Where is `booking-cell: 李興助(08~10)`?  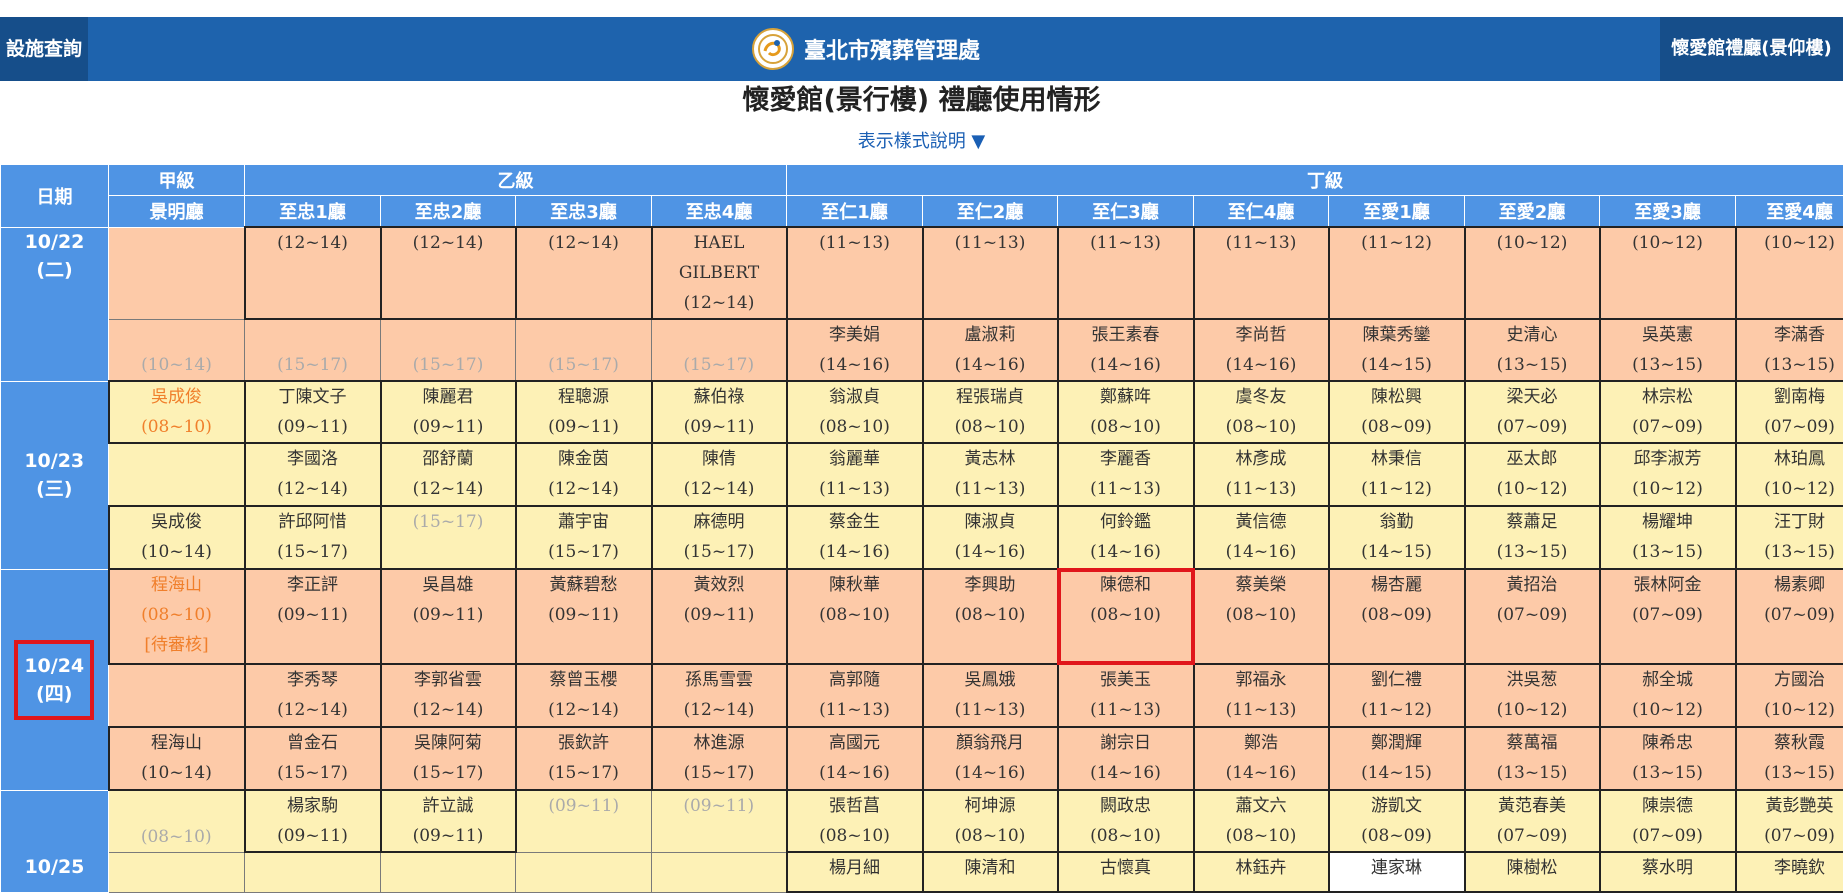
booking-cell: 李興助(08~10) is located at coordinates (990, 616).